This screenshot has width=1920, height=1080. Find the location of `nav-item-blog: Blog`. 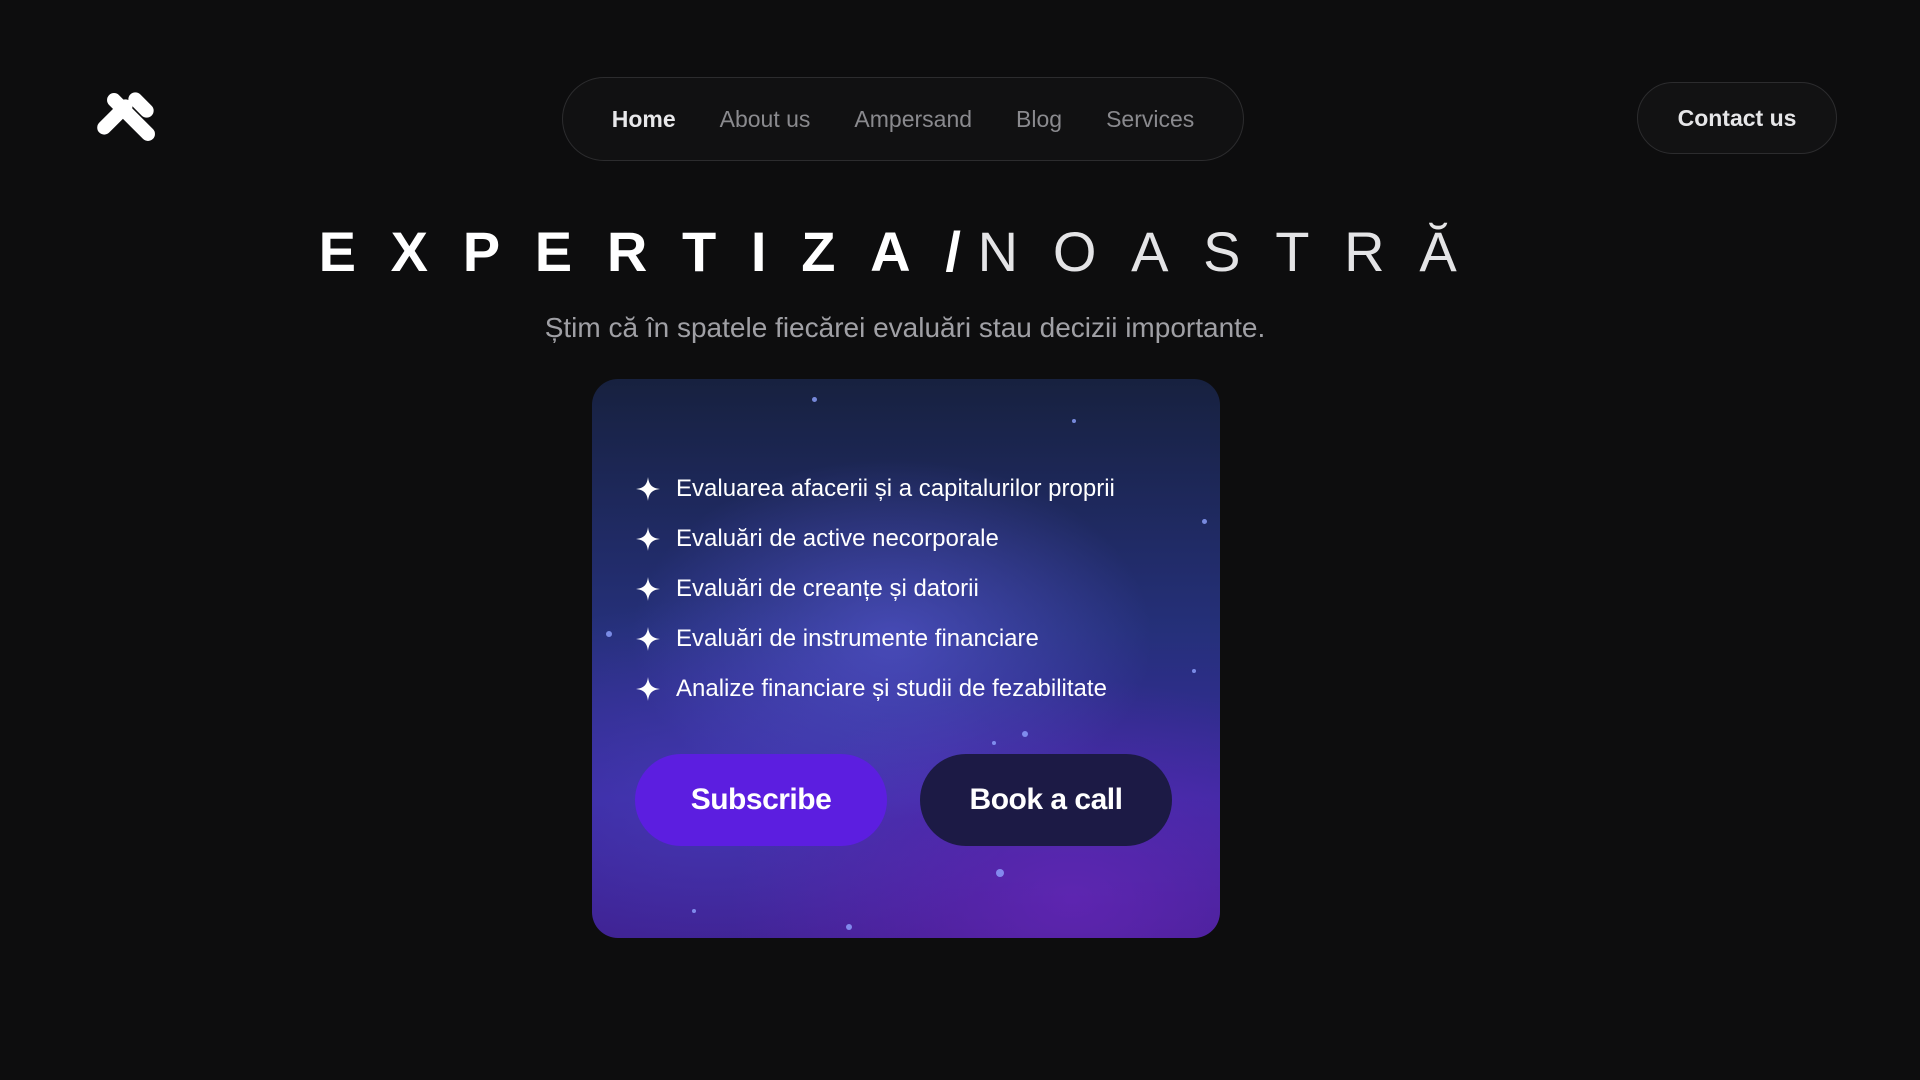

nav-item-blog: Blog is located at coordinates (1039, 119).